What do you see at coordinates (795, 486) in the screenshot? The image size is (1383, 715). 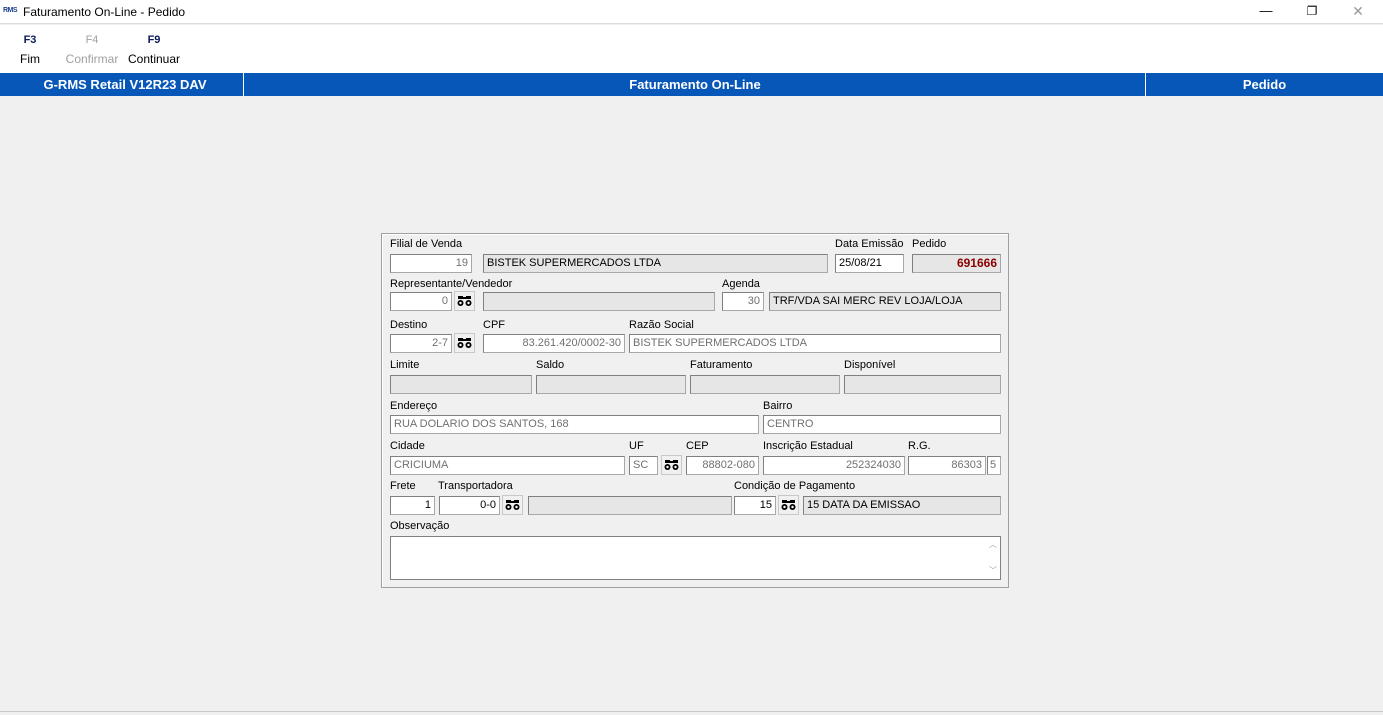 I see `condicao-pagamento-label: Condição de Pagamento` at bounding box center [795, 486].